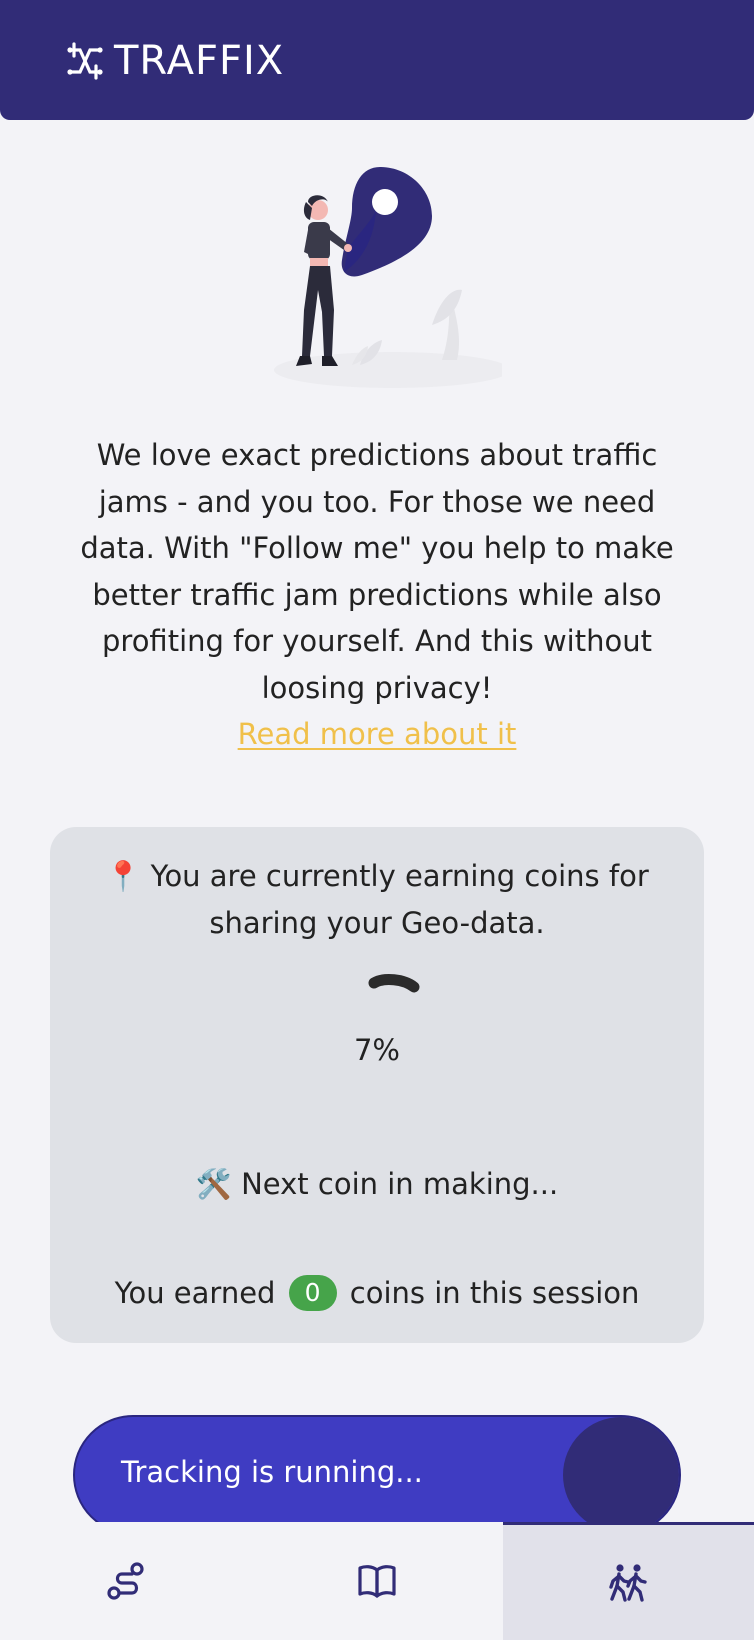 The height and width of the screenshot is (1640, 754). I want to click on traffix-logo-icon, so click(85, 61).